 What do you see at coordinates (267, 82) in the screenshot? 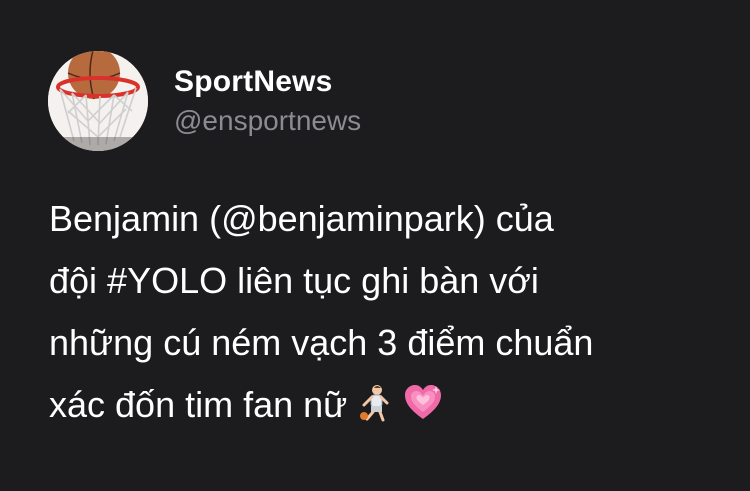
I see `display-name: SportNews` at bounding box center [267, 82].